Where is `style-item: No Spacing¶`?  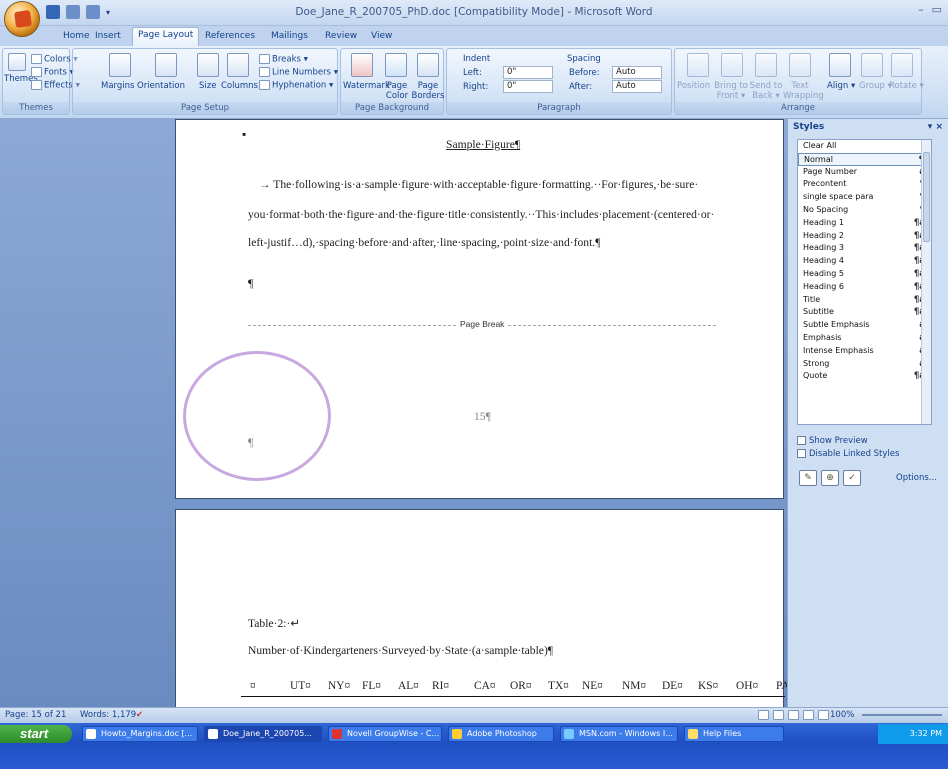 style-item: No Spacing¶ is located at coordinates (864, 210).